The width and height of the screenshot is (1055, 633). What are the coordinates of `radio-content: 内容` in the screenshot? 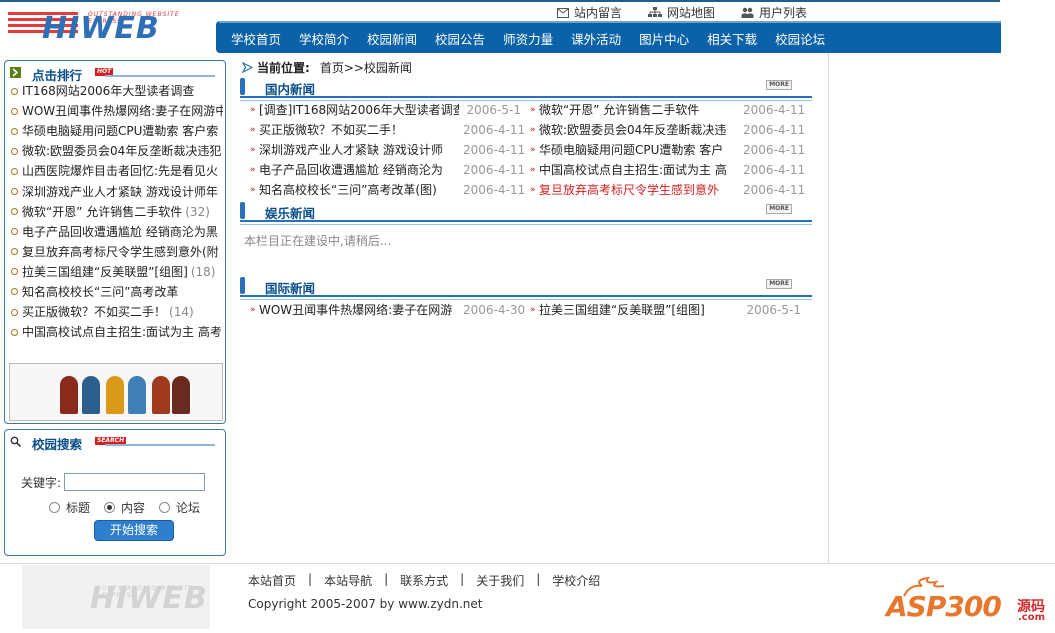 It's located at (124, 507).